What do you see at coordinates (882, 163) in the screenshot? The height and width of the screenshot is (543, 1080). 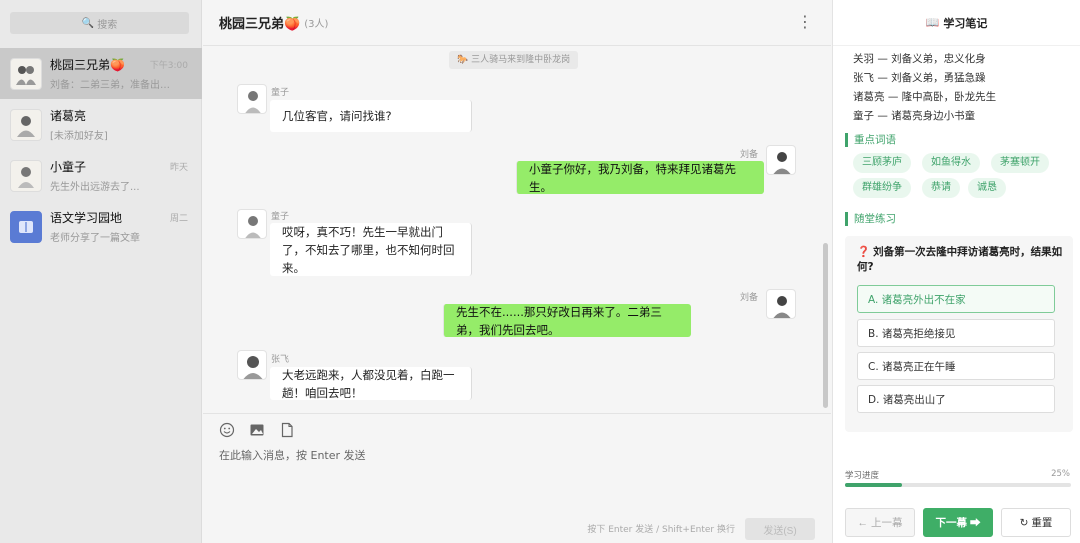 I see `vocab-tag: 三顾茅庐` at bounding box center [882, 163].